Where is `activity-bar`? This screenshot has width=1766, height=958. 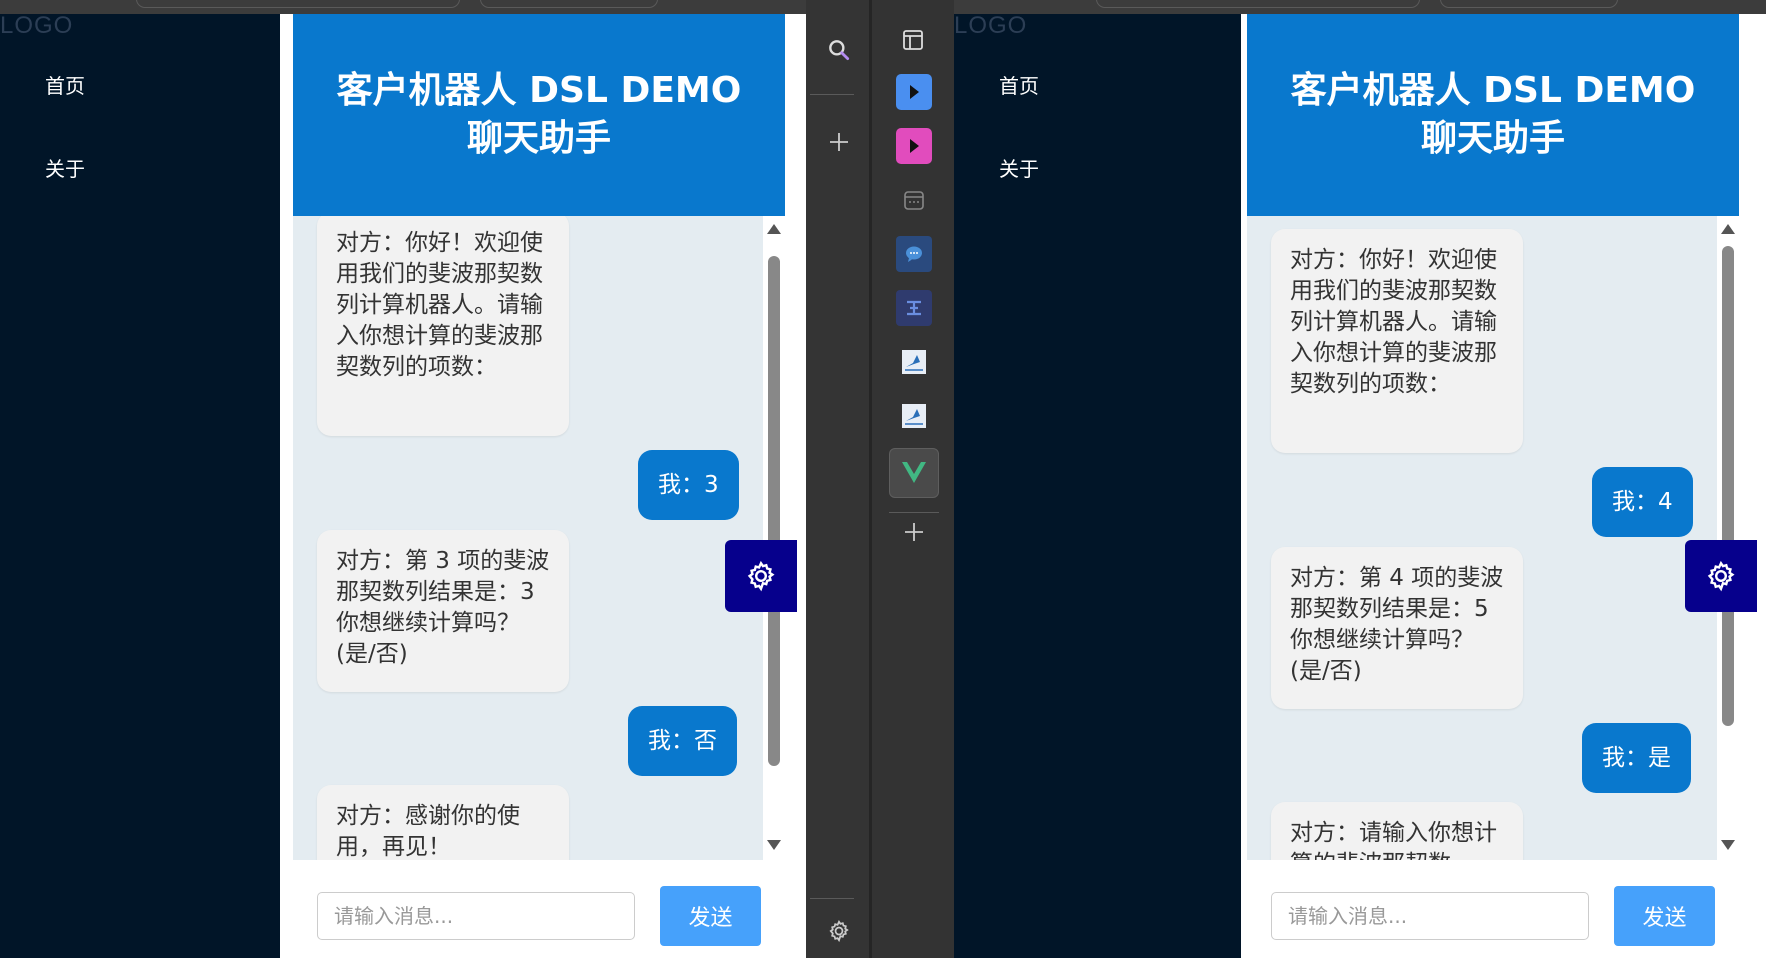
activity-bar is located at coordinates (839, 479).